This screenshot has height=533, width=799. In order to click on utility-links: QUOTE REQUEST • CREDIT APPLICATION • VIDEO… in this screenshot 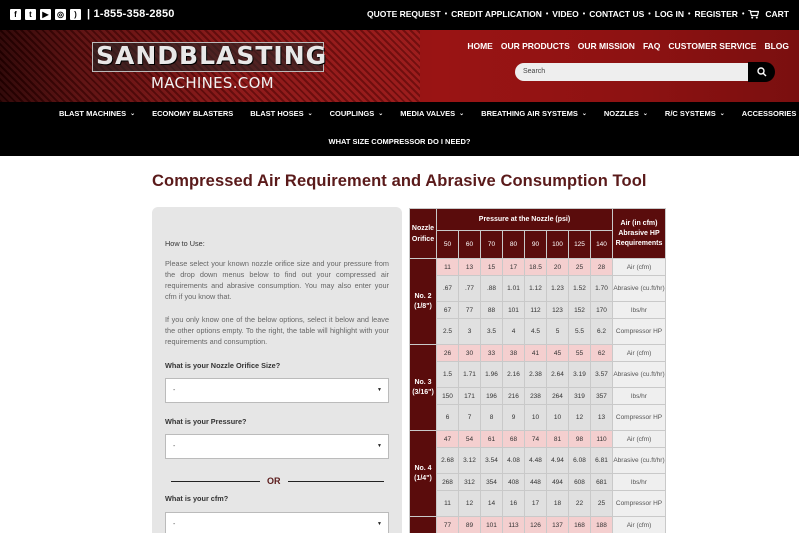, I will do `click(578, 14)`.